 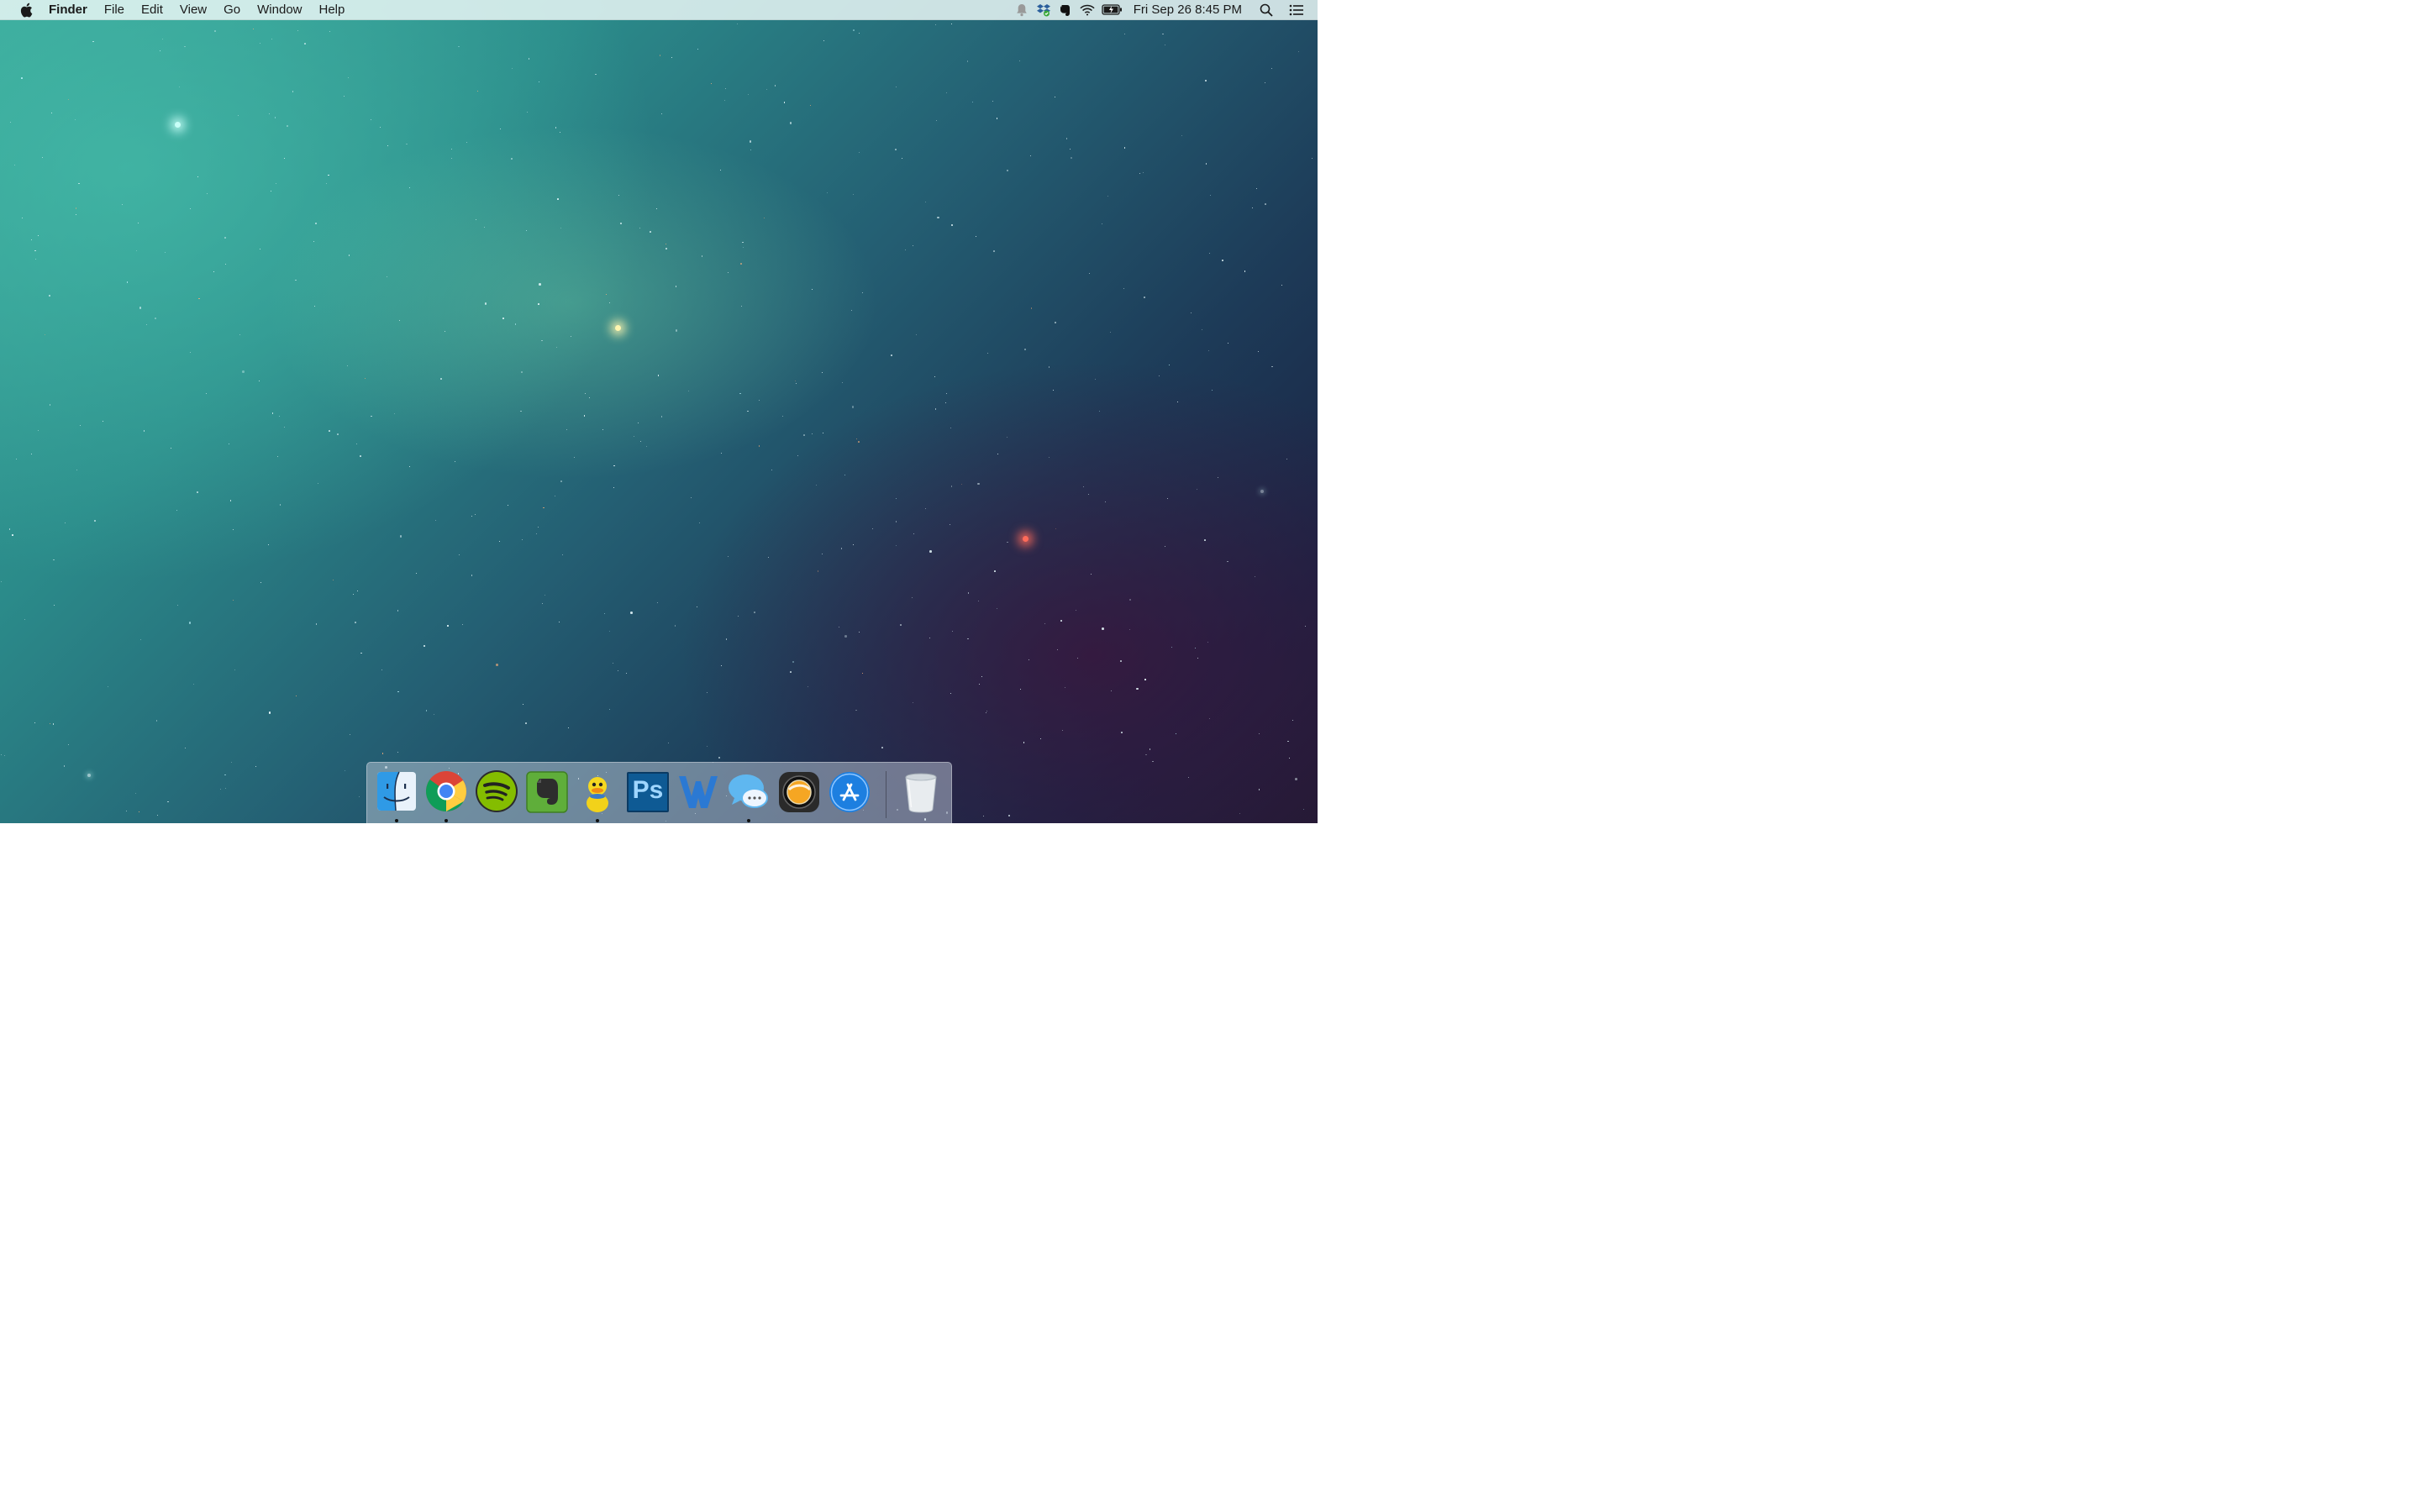 I want to click on menu-help: Help, so click(x=332, y=9).